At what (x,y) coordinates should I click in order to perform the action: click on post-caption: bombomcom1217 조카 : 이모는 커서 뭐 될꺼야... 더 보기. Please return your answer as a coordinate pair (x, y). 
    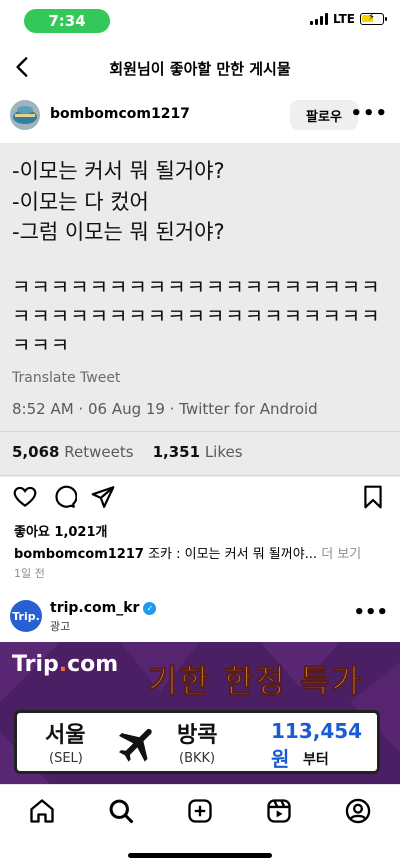
    Looking at the image, I should click on (204, 552).